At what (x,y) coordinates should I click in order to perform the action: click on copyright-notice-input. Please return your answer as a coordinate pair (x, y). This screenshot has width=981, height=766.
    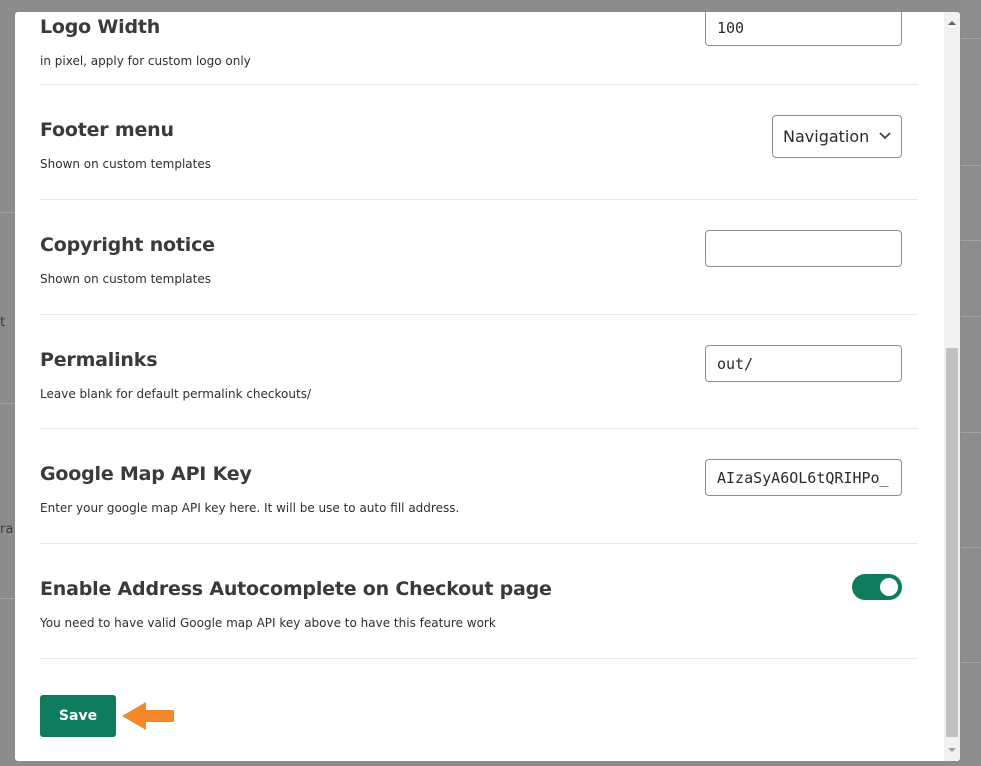
    Looking at the image, I should click on (803, 248).